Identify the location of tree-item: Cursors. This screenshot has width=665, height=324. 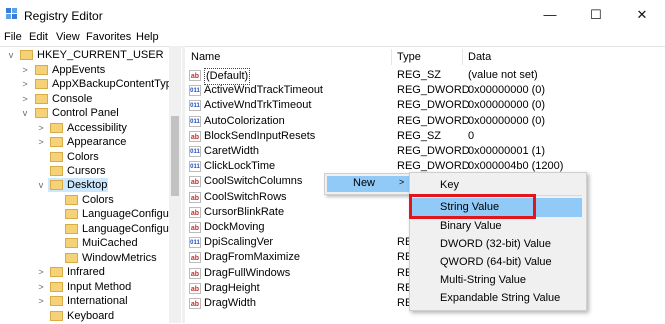
(85, 171).